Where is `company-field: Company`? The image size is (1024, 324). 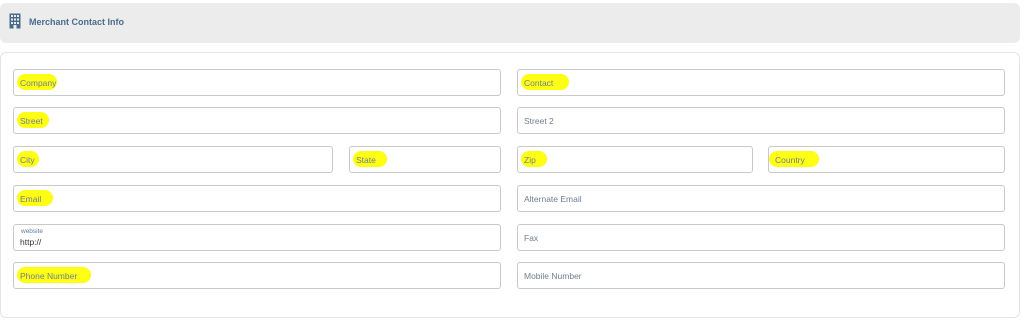
company-field: Company is located at coordinates (257, 82).